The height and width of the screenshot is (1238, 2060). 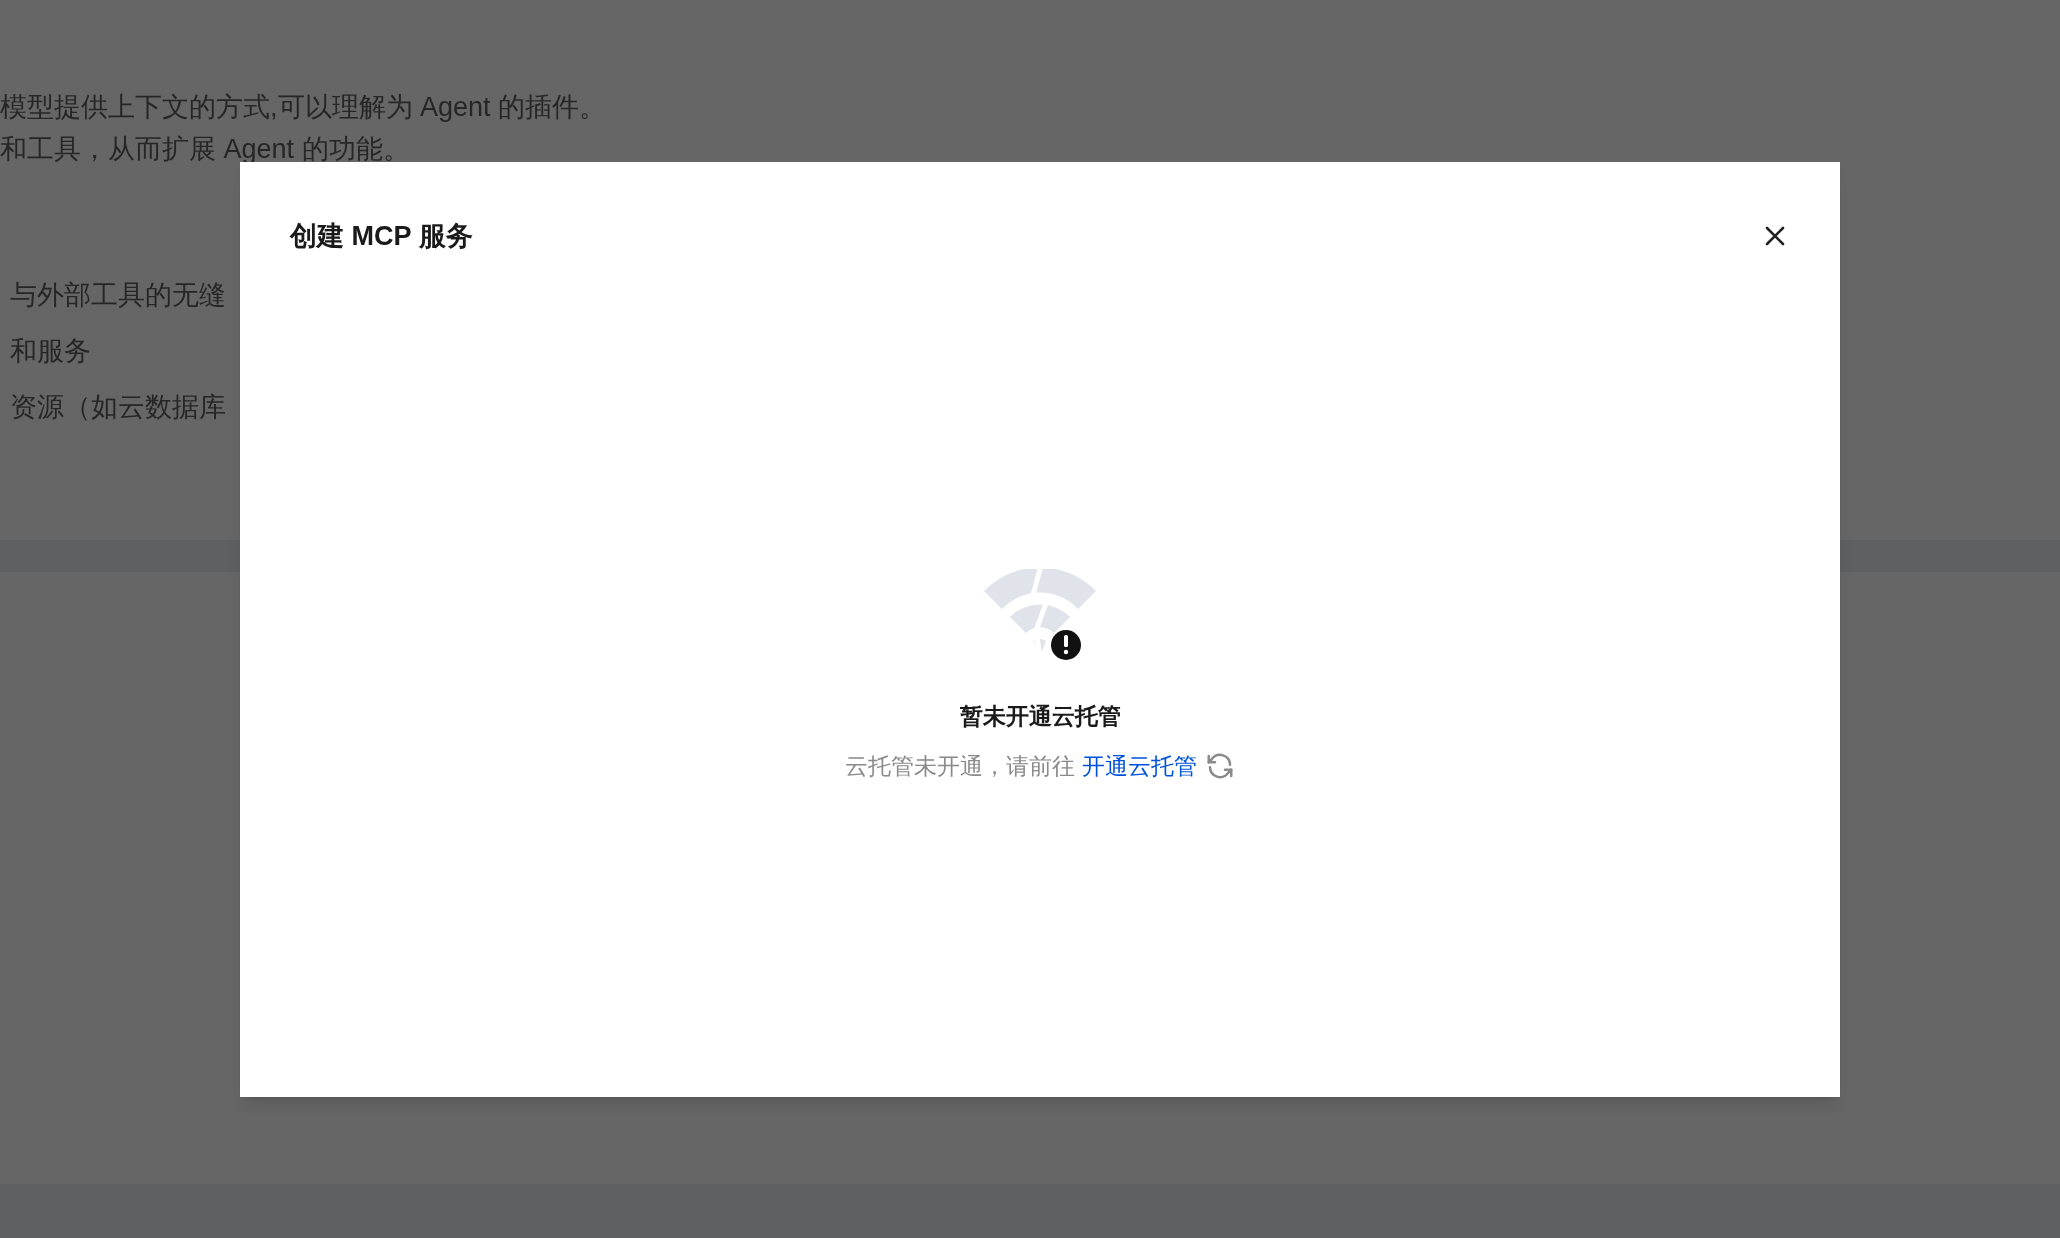 I want to click on list-item-text: 与外部工具的无缝, so click(x=118, y=295).